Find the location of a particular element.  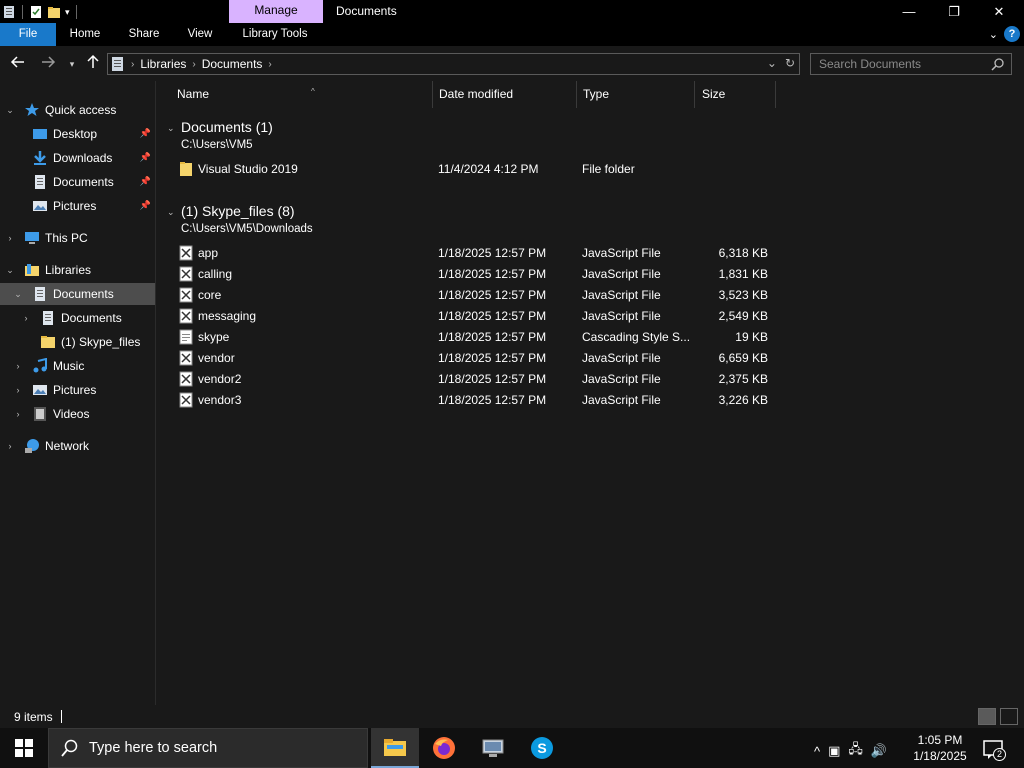

taskbar-clock: 1:05 PM 1/18/2025 is located at coordinates (940, 748).